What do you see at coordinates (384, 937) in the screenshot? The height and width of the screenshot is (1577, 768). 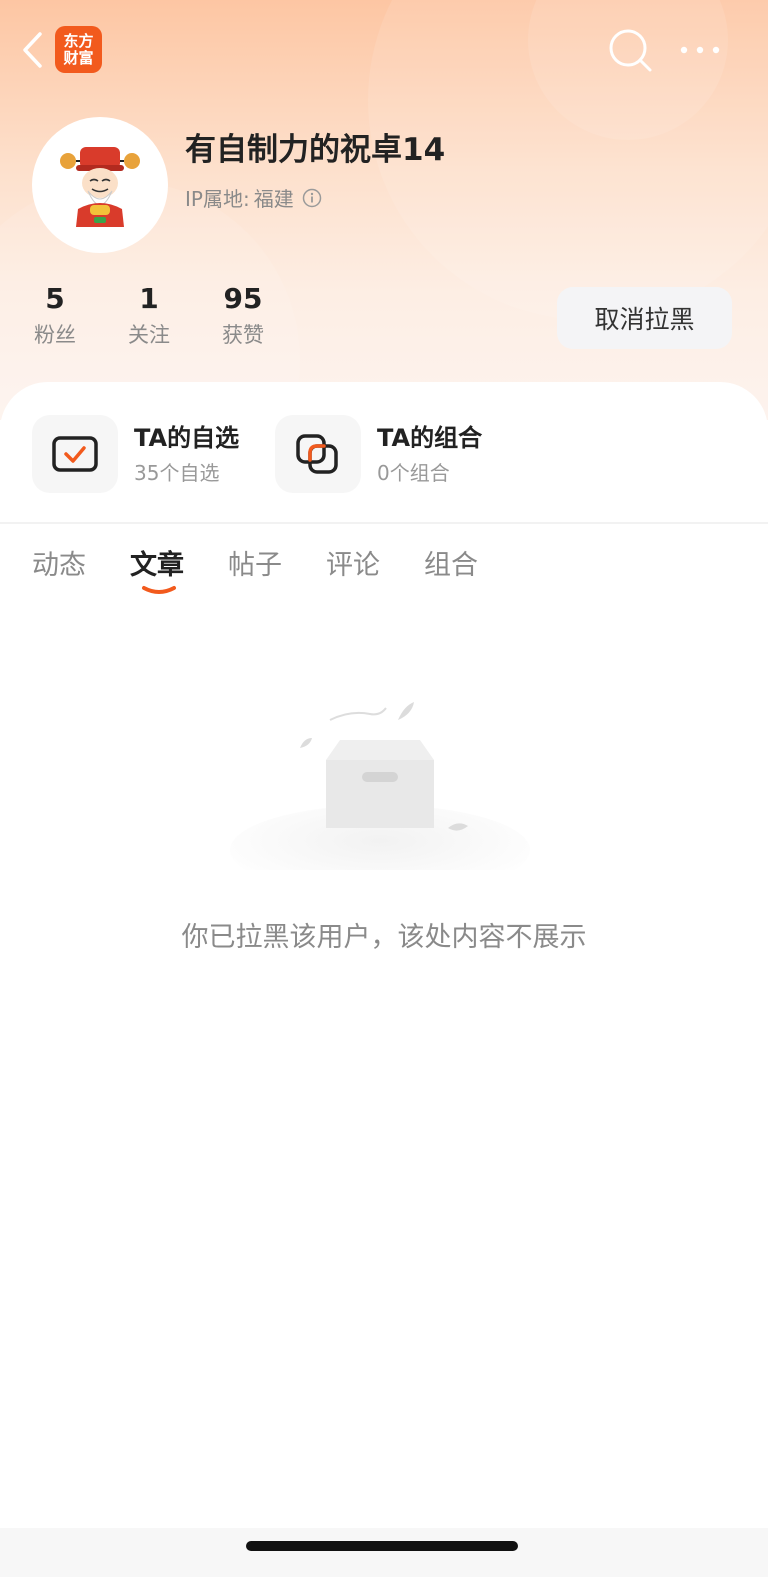 I see `empty-state-message: 你已拉黑该用户，该处内容不展示` at bounding box center [384, 937].